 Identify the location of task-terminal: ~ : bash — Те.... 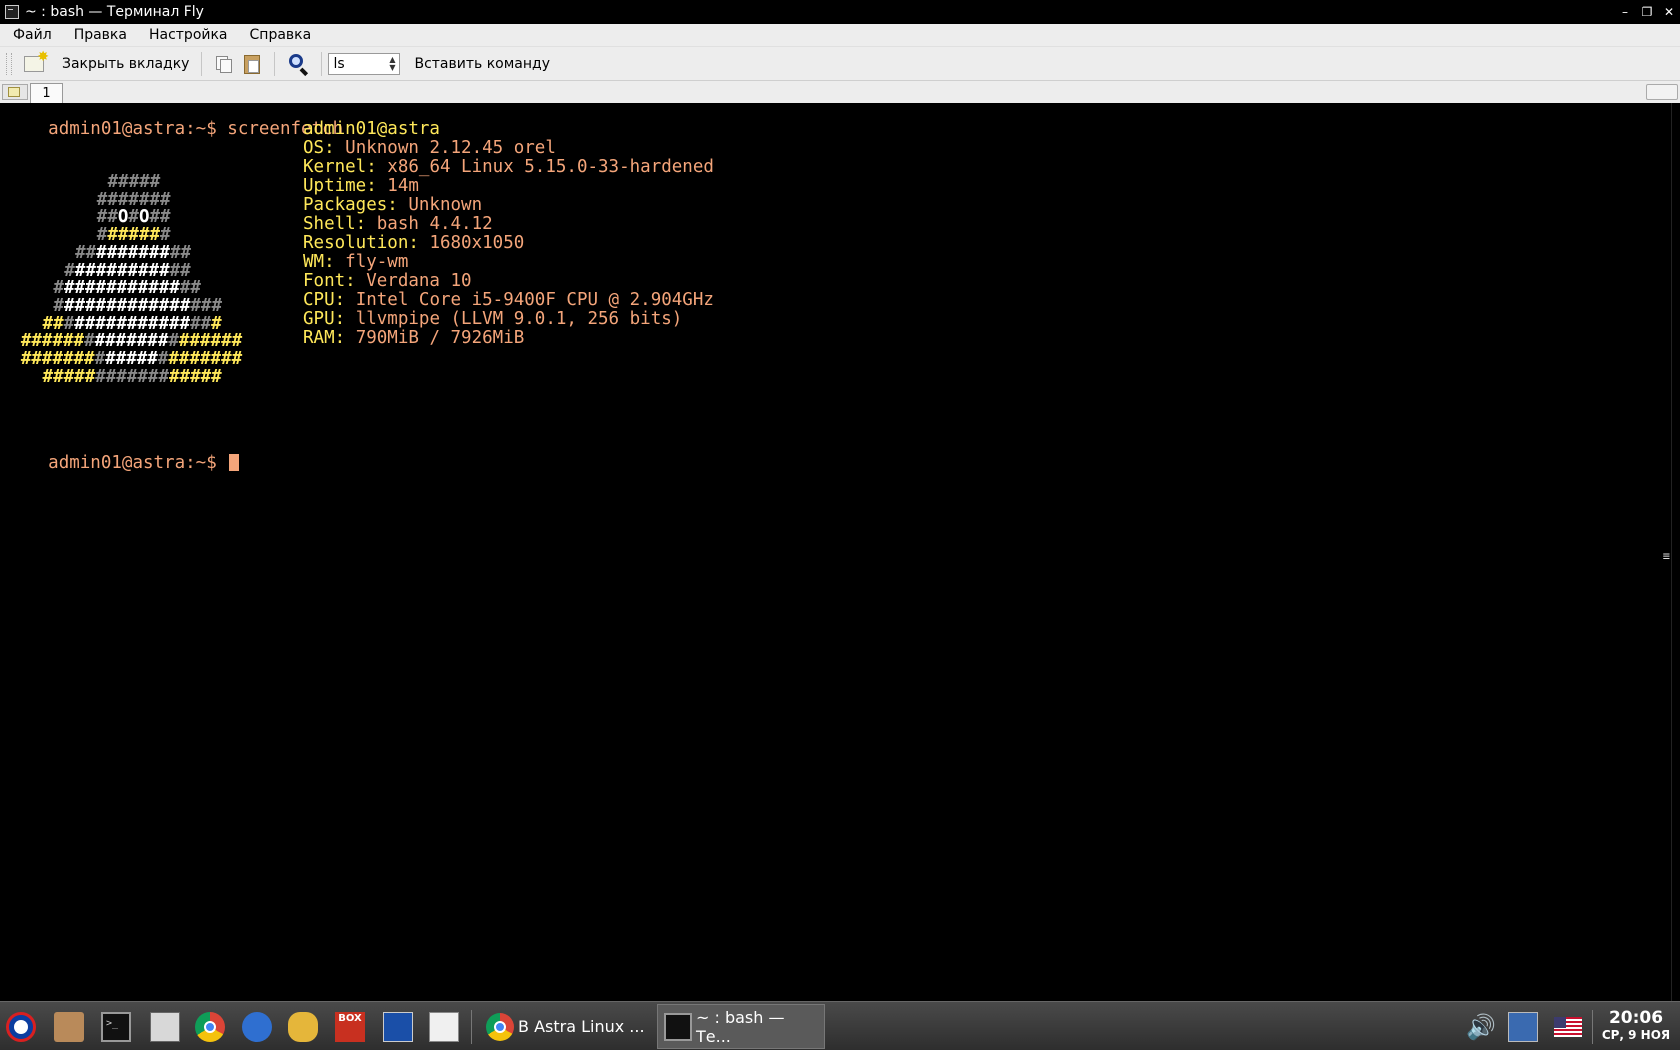
(741, 1026).